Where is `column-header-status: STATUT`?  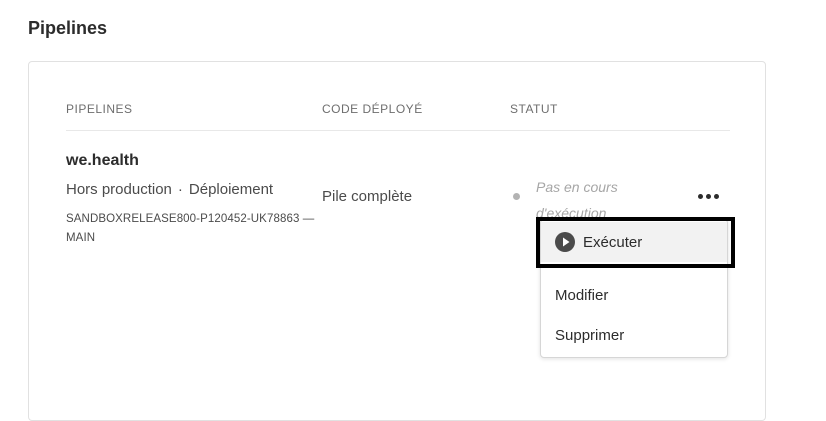
column-header-status: STATUT is located at coordinates (534, 109).